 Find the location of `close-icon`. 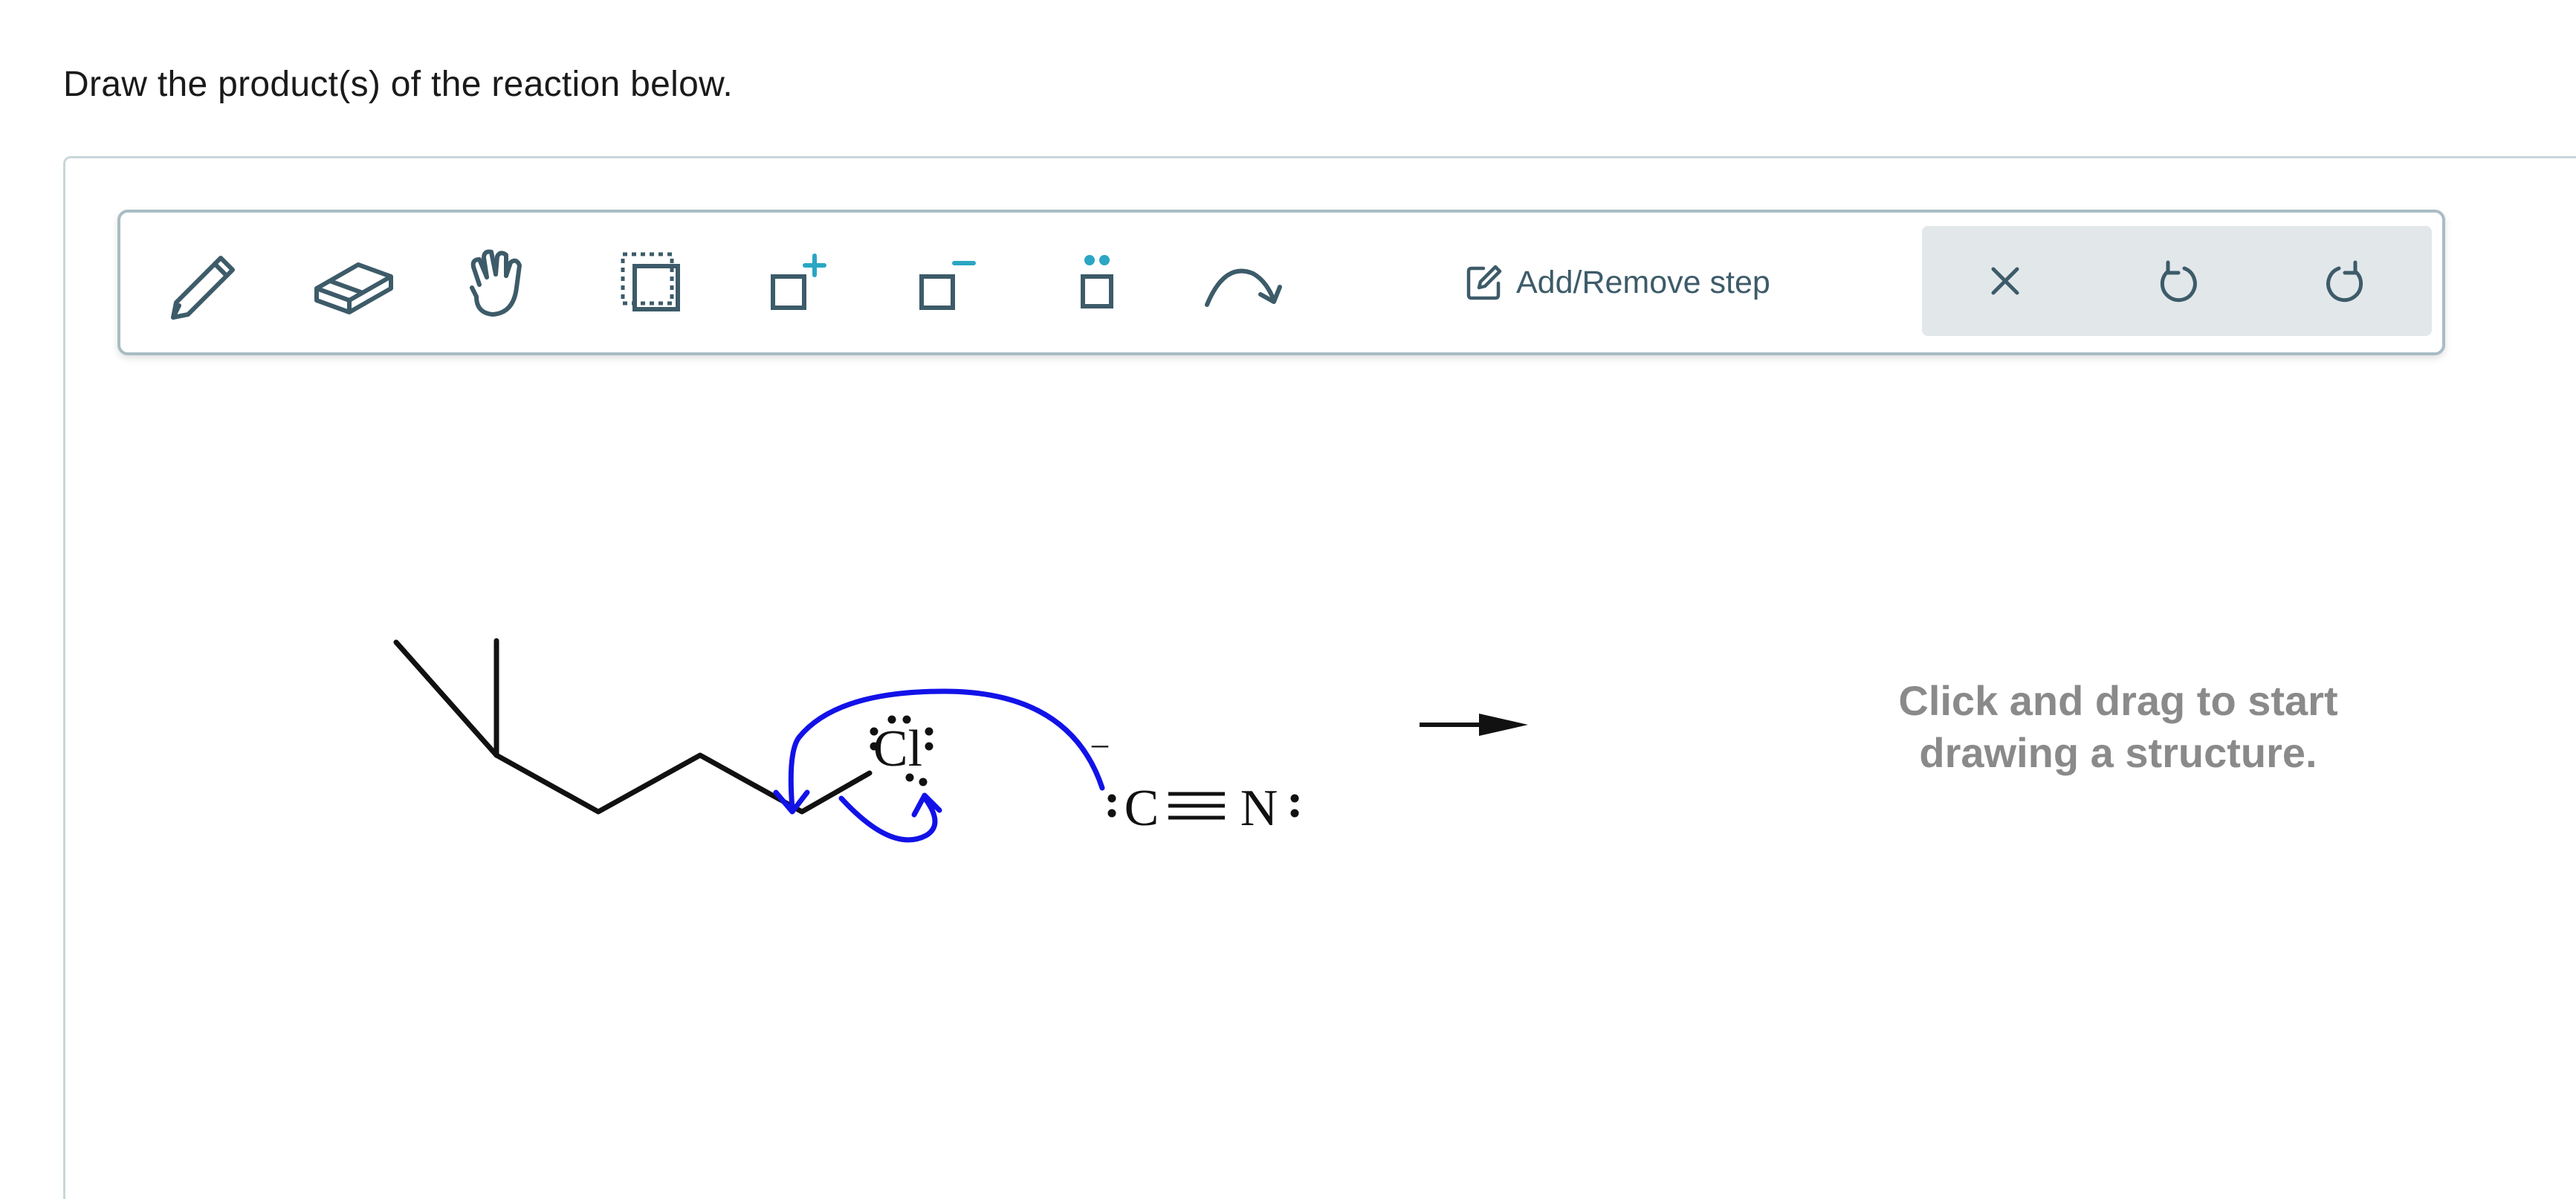

close-icon is located at coordinates (2005, 281).